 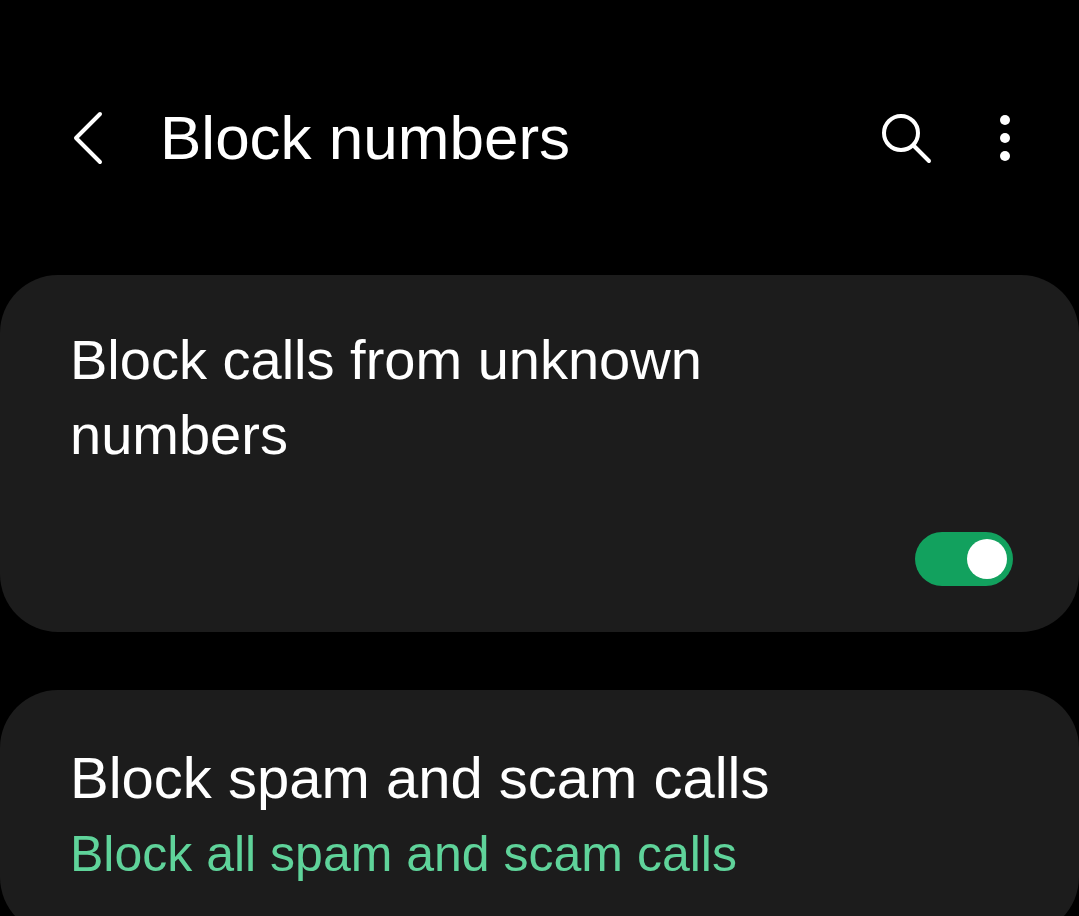 I want to click on setting-title: Block spam and scam calls, so click(x=420, y=778).